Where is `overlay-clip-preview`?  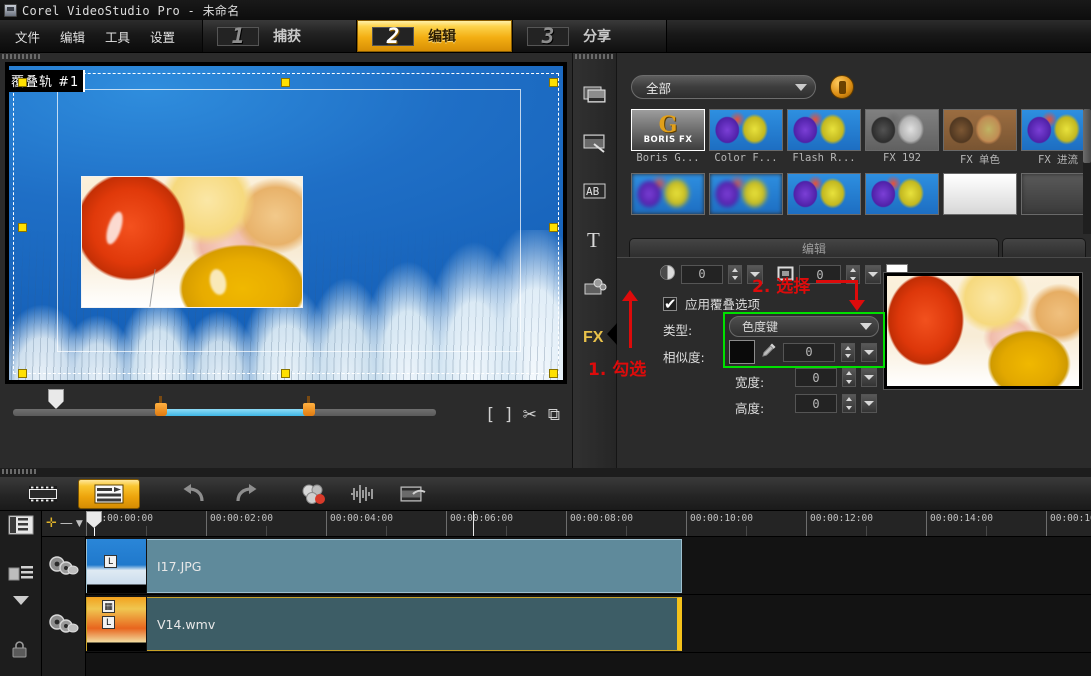
overlay-clip-preview is located at coordinates (192, 242).